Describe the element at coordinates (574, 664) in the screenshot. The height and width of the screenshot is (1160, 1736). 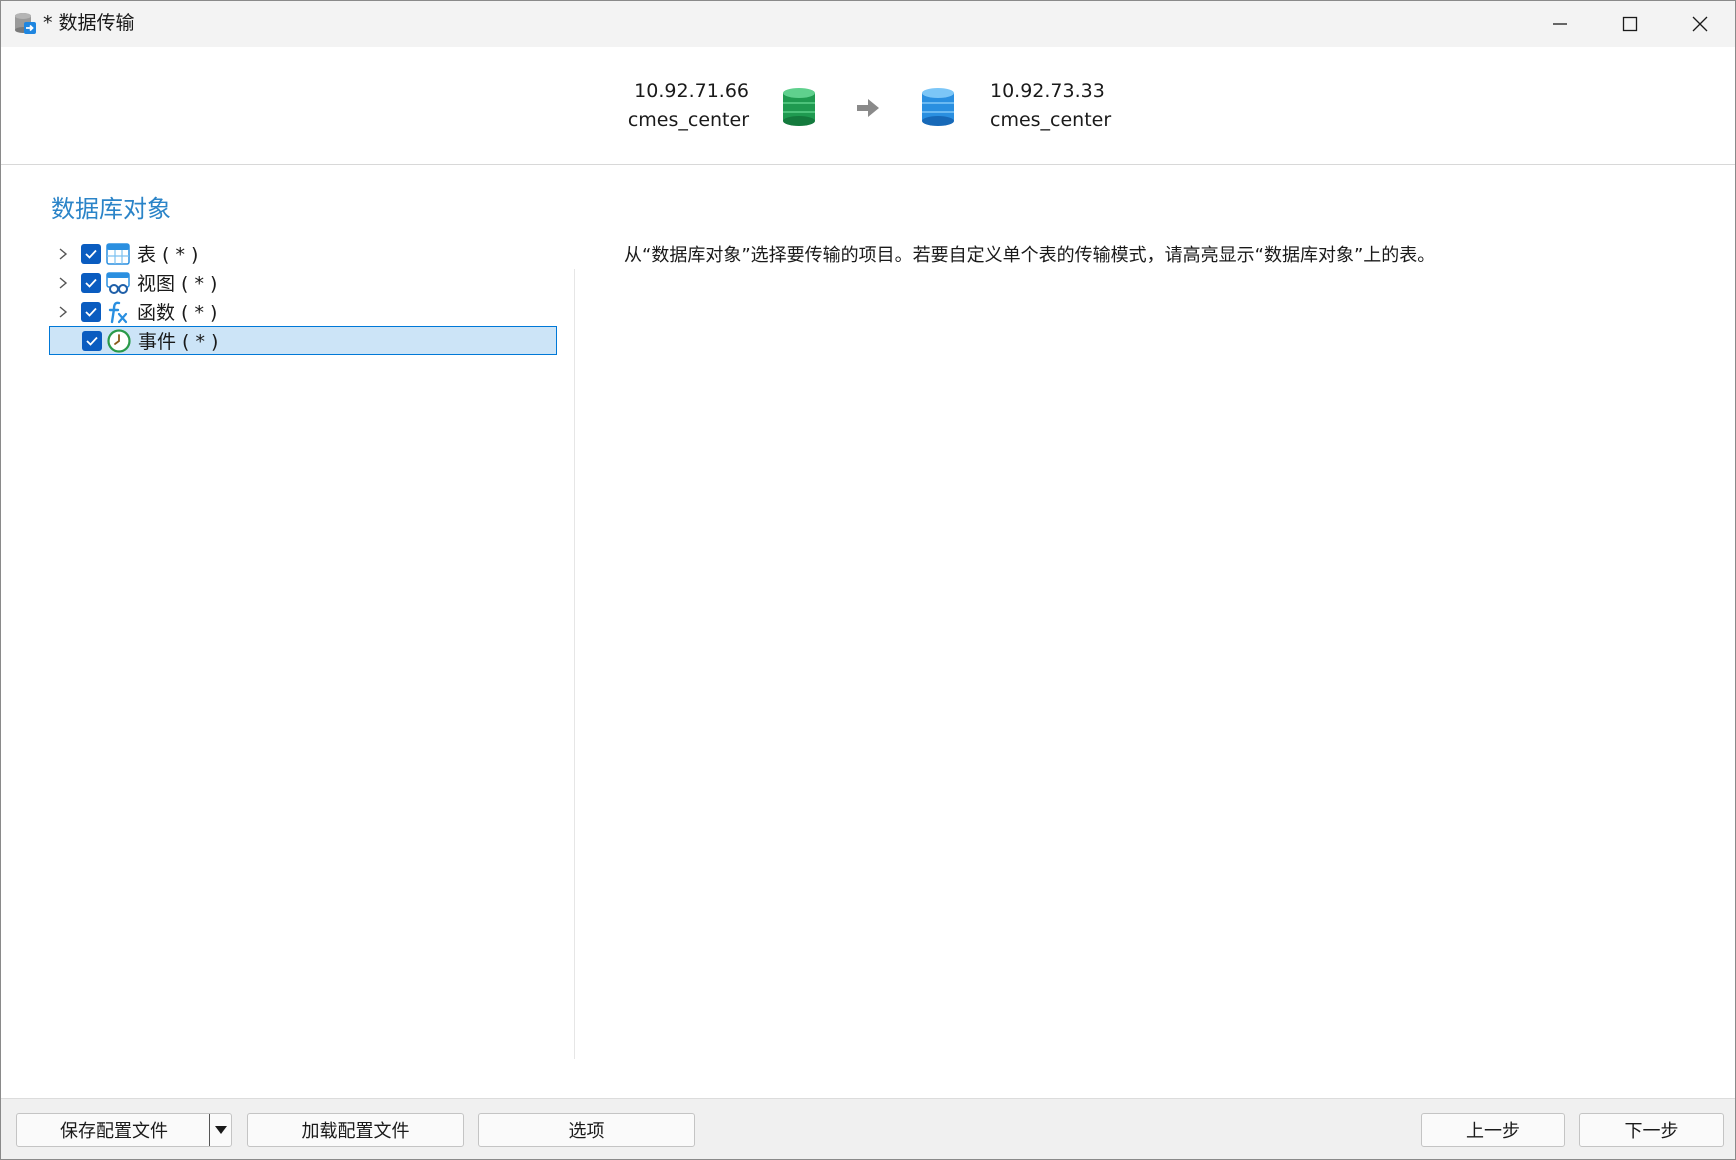
I see `pane-divider` at that location.